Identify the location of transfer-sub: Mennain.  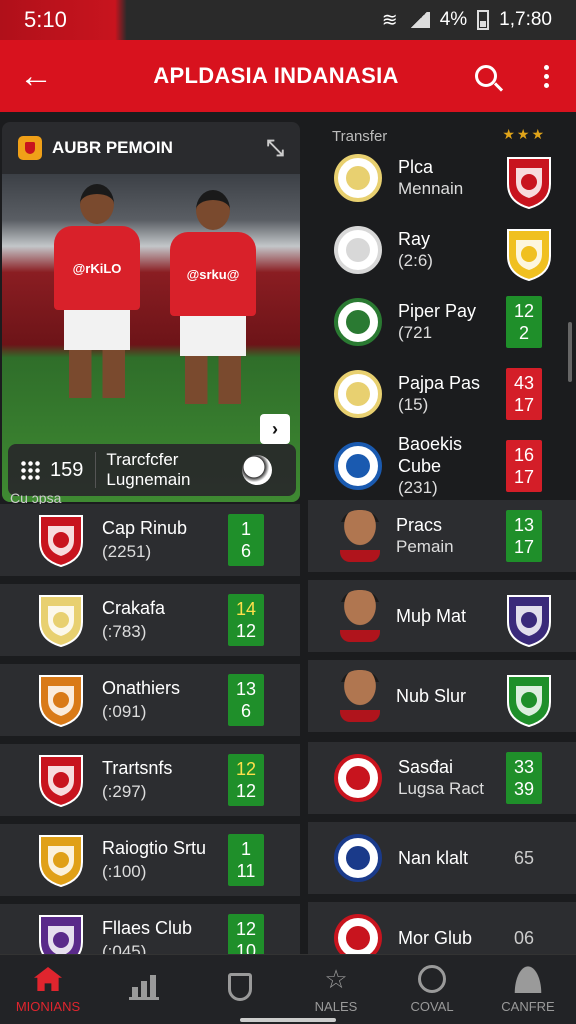
(431, 188).